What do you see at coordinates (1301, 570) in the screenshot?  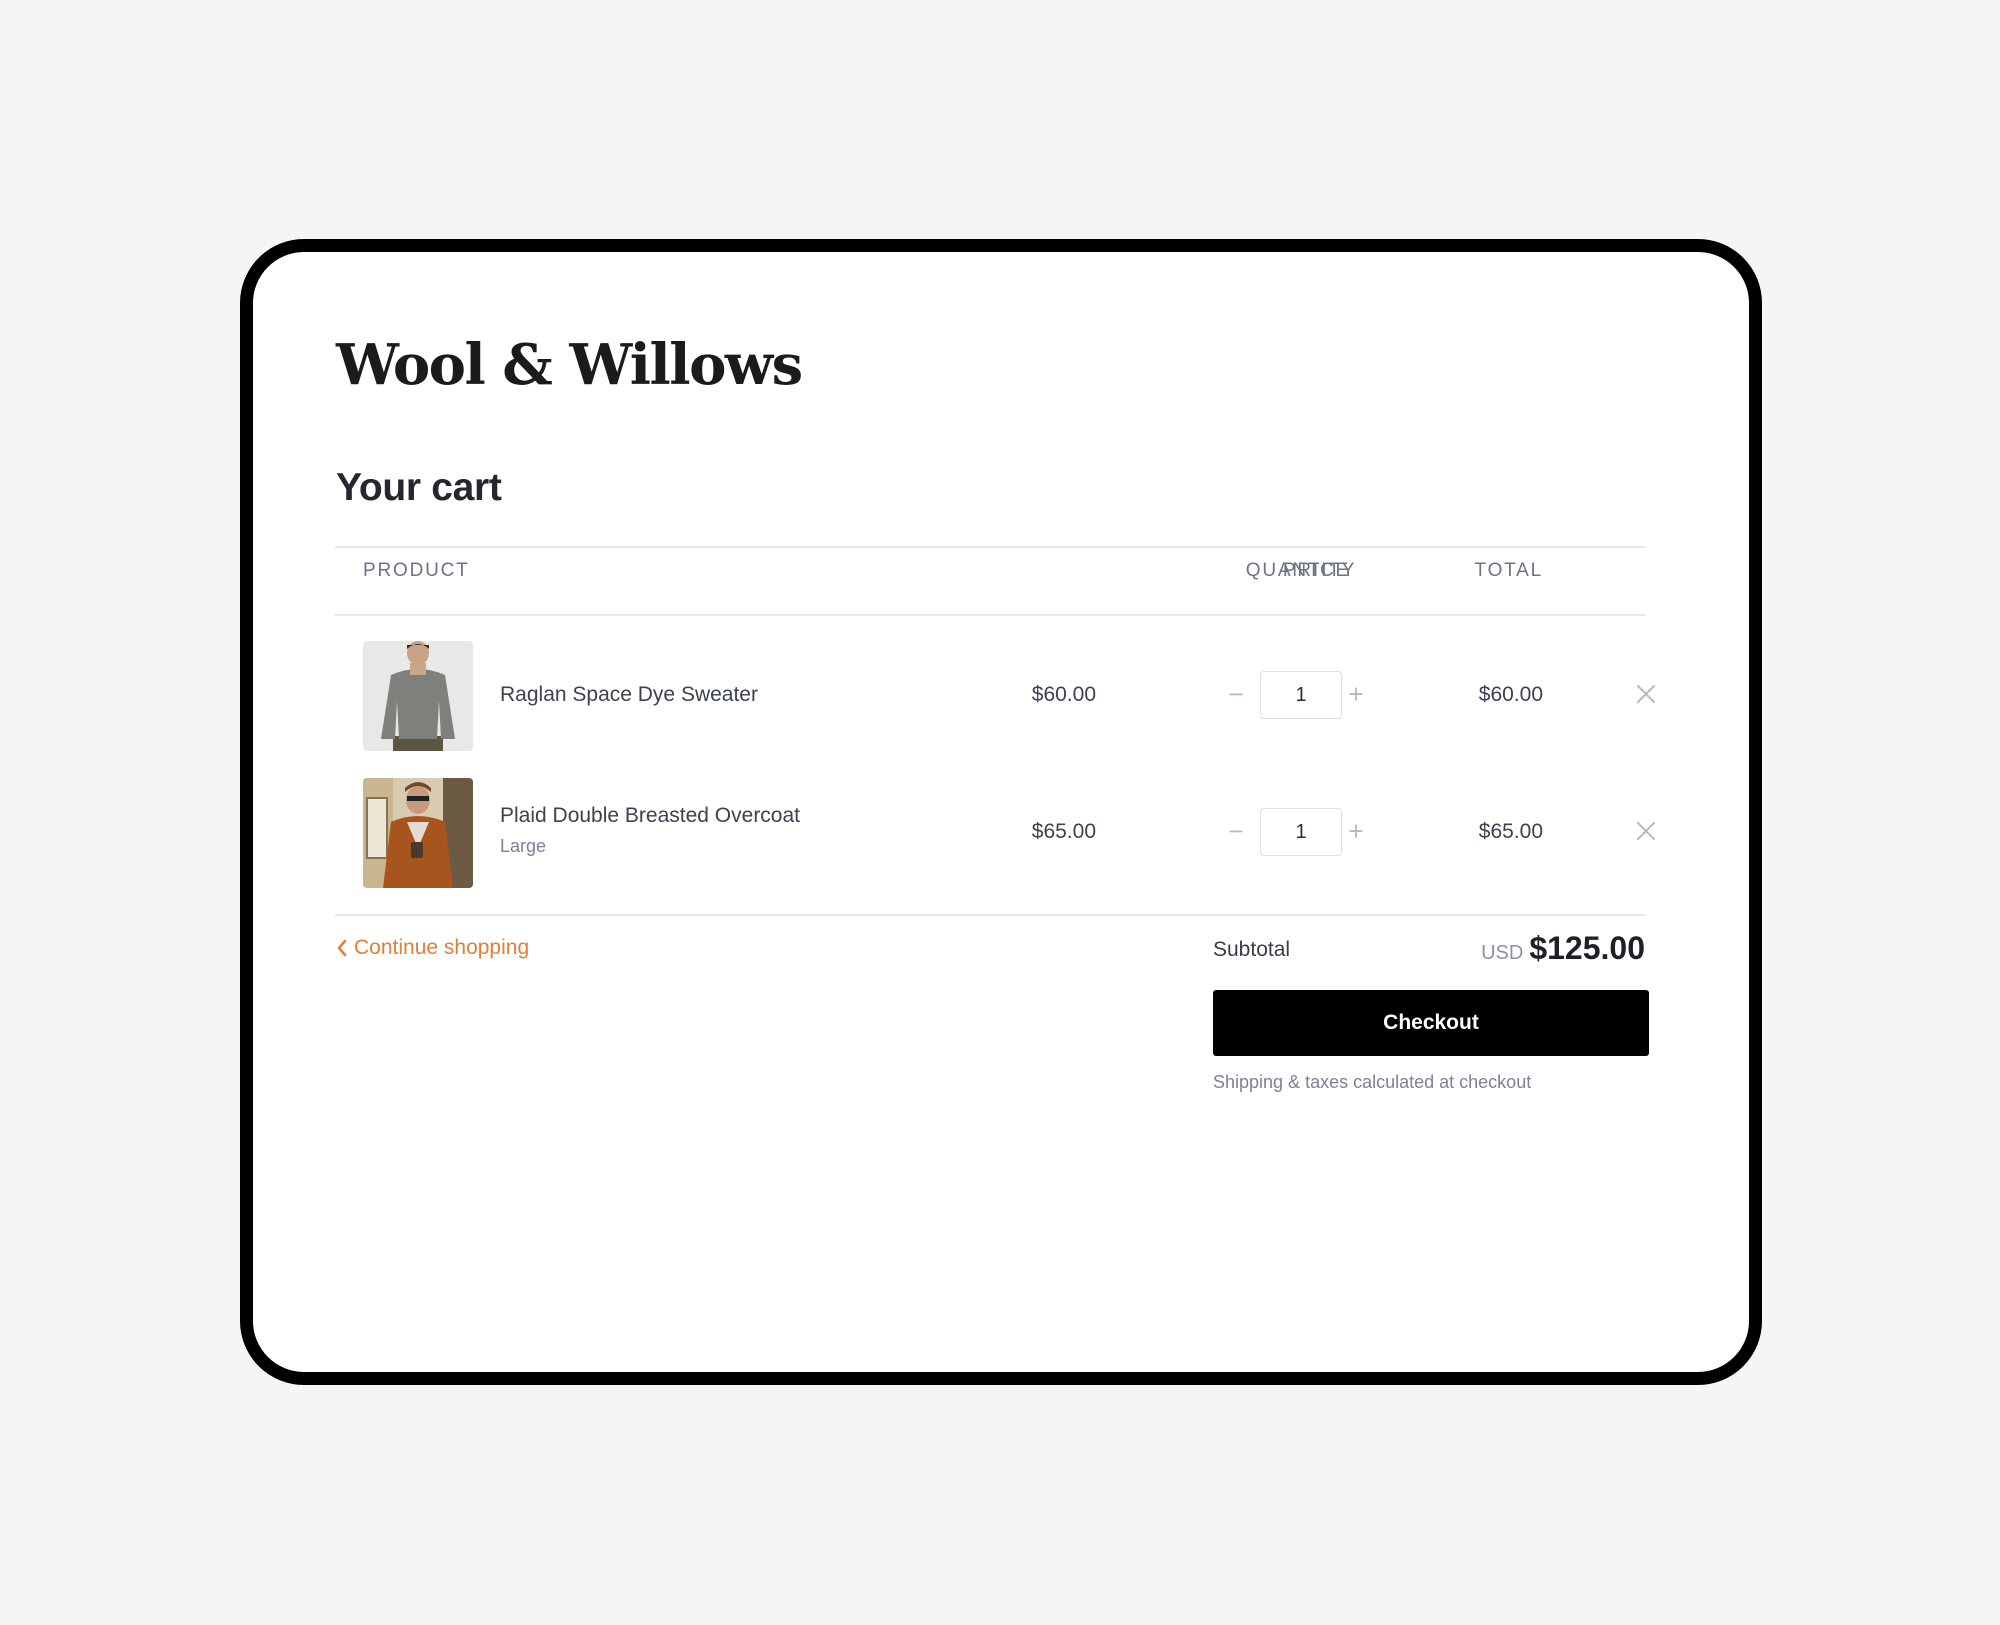 I see `column-header-quantity: QUANTITY` at bounding box center [1301, 570].